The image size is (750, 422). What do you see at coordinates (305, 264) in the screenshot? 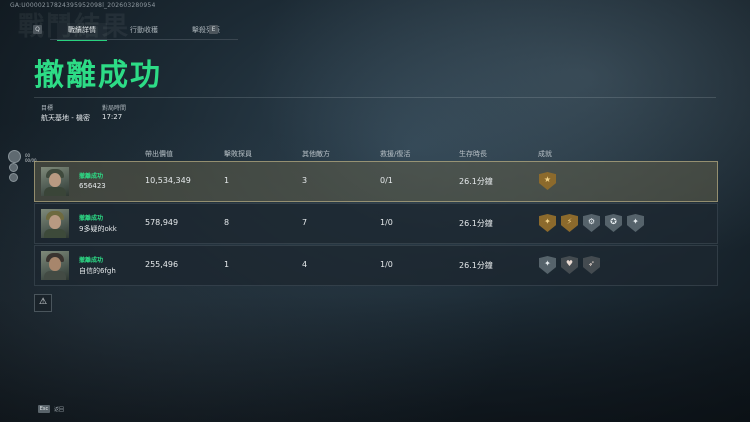
I see `other-enemies: 4` at bounding box center [305, 264].